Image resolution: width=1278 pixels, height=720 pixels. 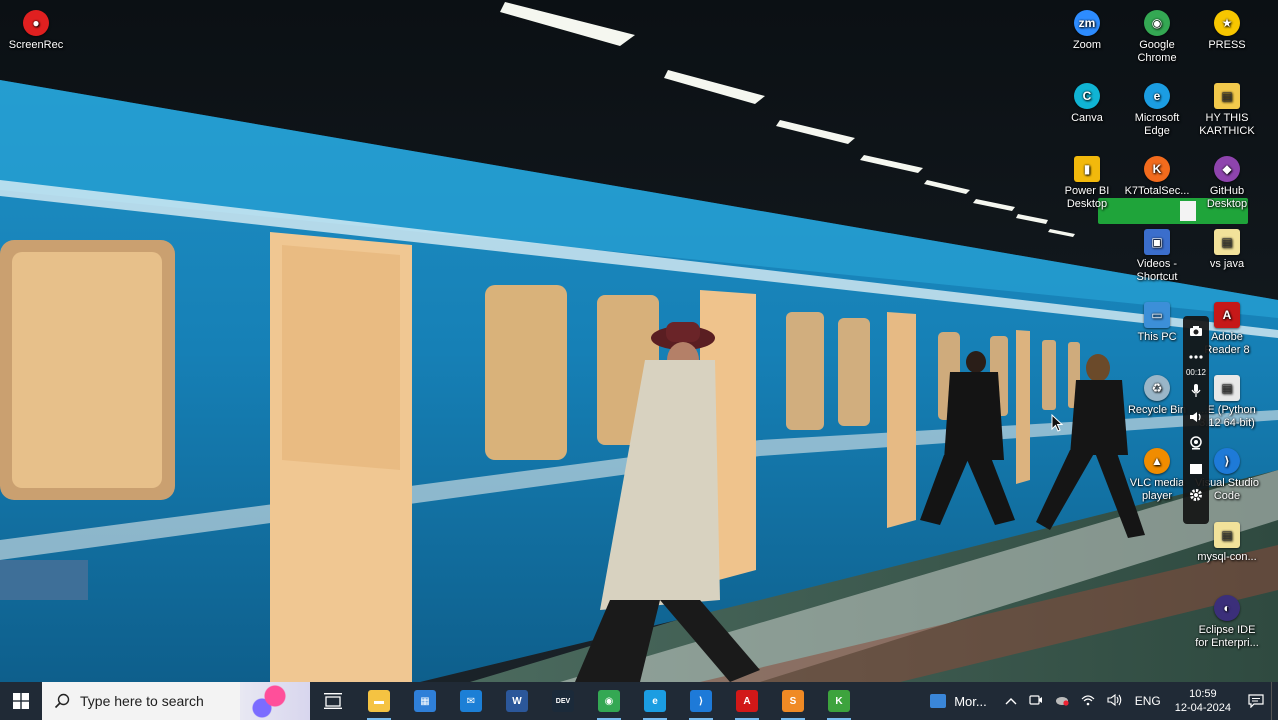 I want to click on sublime-icon: S, so click(x=793, y=701).